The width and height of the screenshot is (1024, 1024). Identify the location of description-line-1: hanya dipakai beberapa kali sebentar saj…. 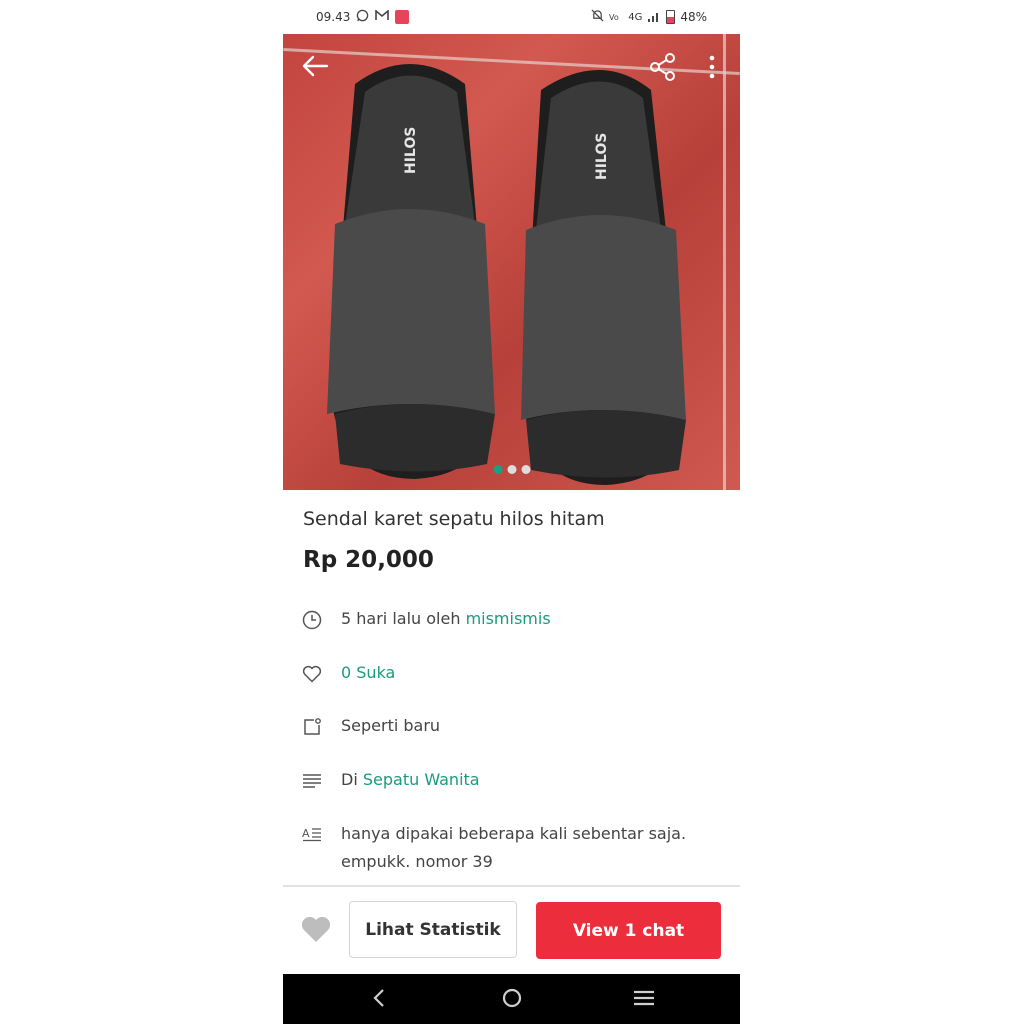
(514, 833).